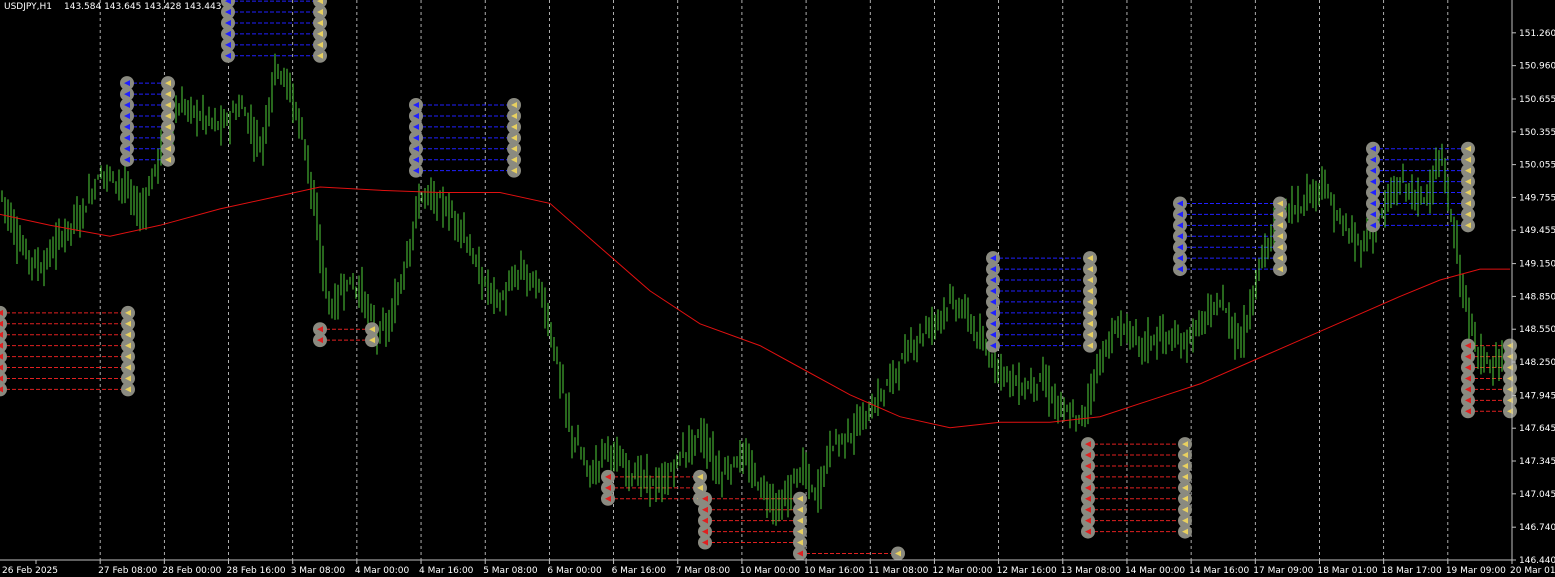 The image size is (1555, 577). Describe the element at coordinates (1537, 297) in the screenshot. I see `price-tick-label: 148.850` at that location.